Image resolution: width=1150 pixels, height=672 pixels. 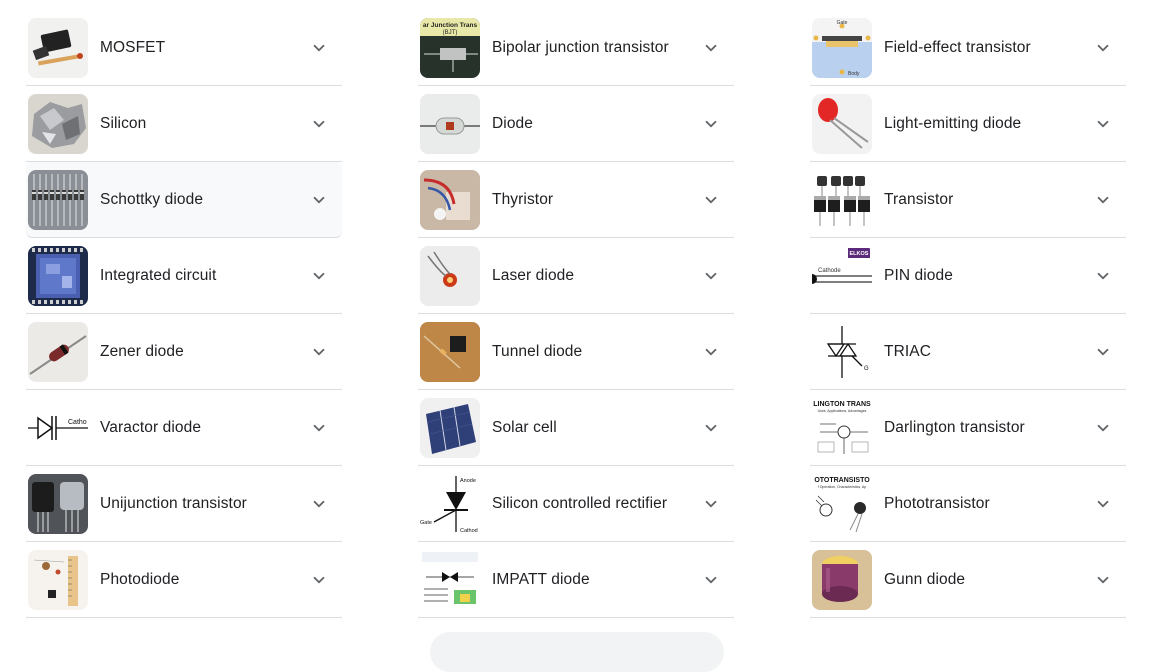 What do you see at coordinates (842, 47) in the screenshot?
I see `fet-icon: Gate Body` at bounding box center [842, 47].